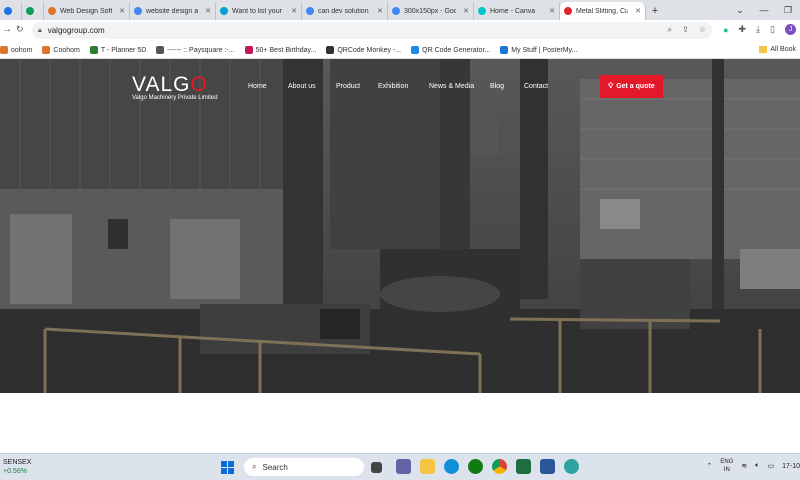 This screenshot has width=800, height=480. What do you see at coordinates (175, 98) in the screenshot?
I see `logo-tagline: Valgo Machinery Private Limited` at bounding box center [175, 98].